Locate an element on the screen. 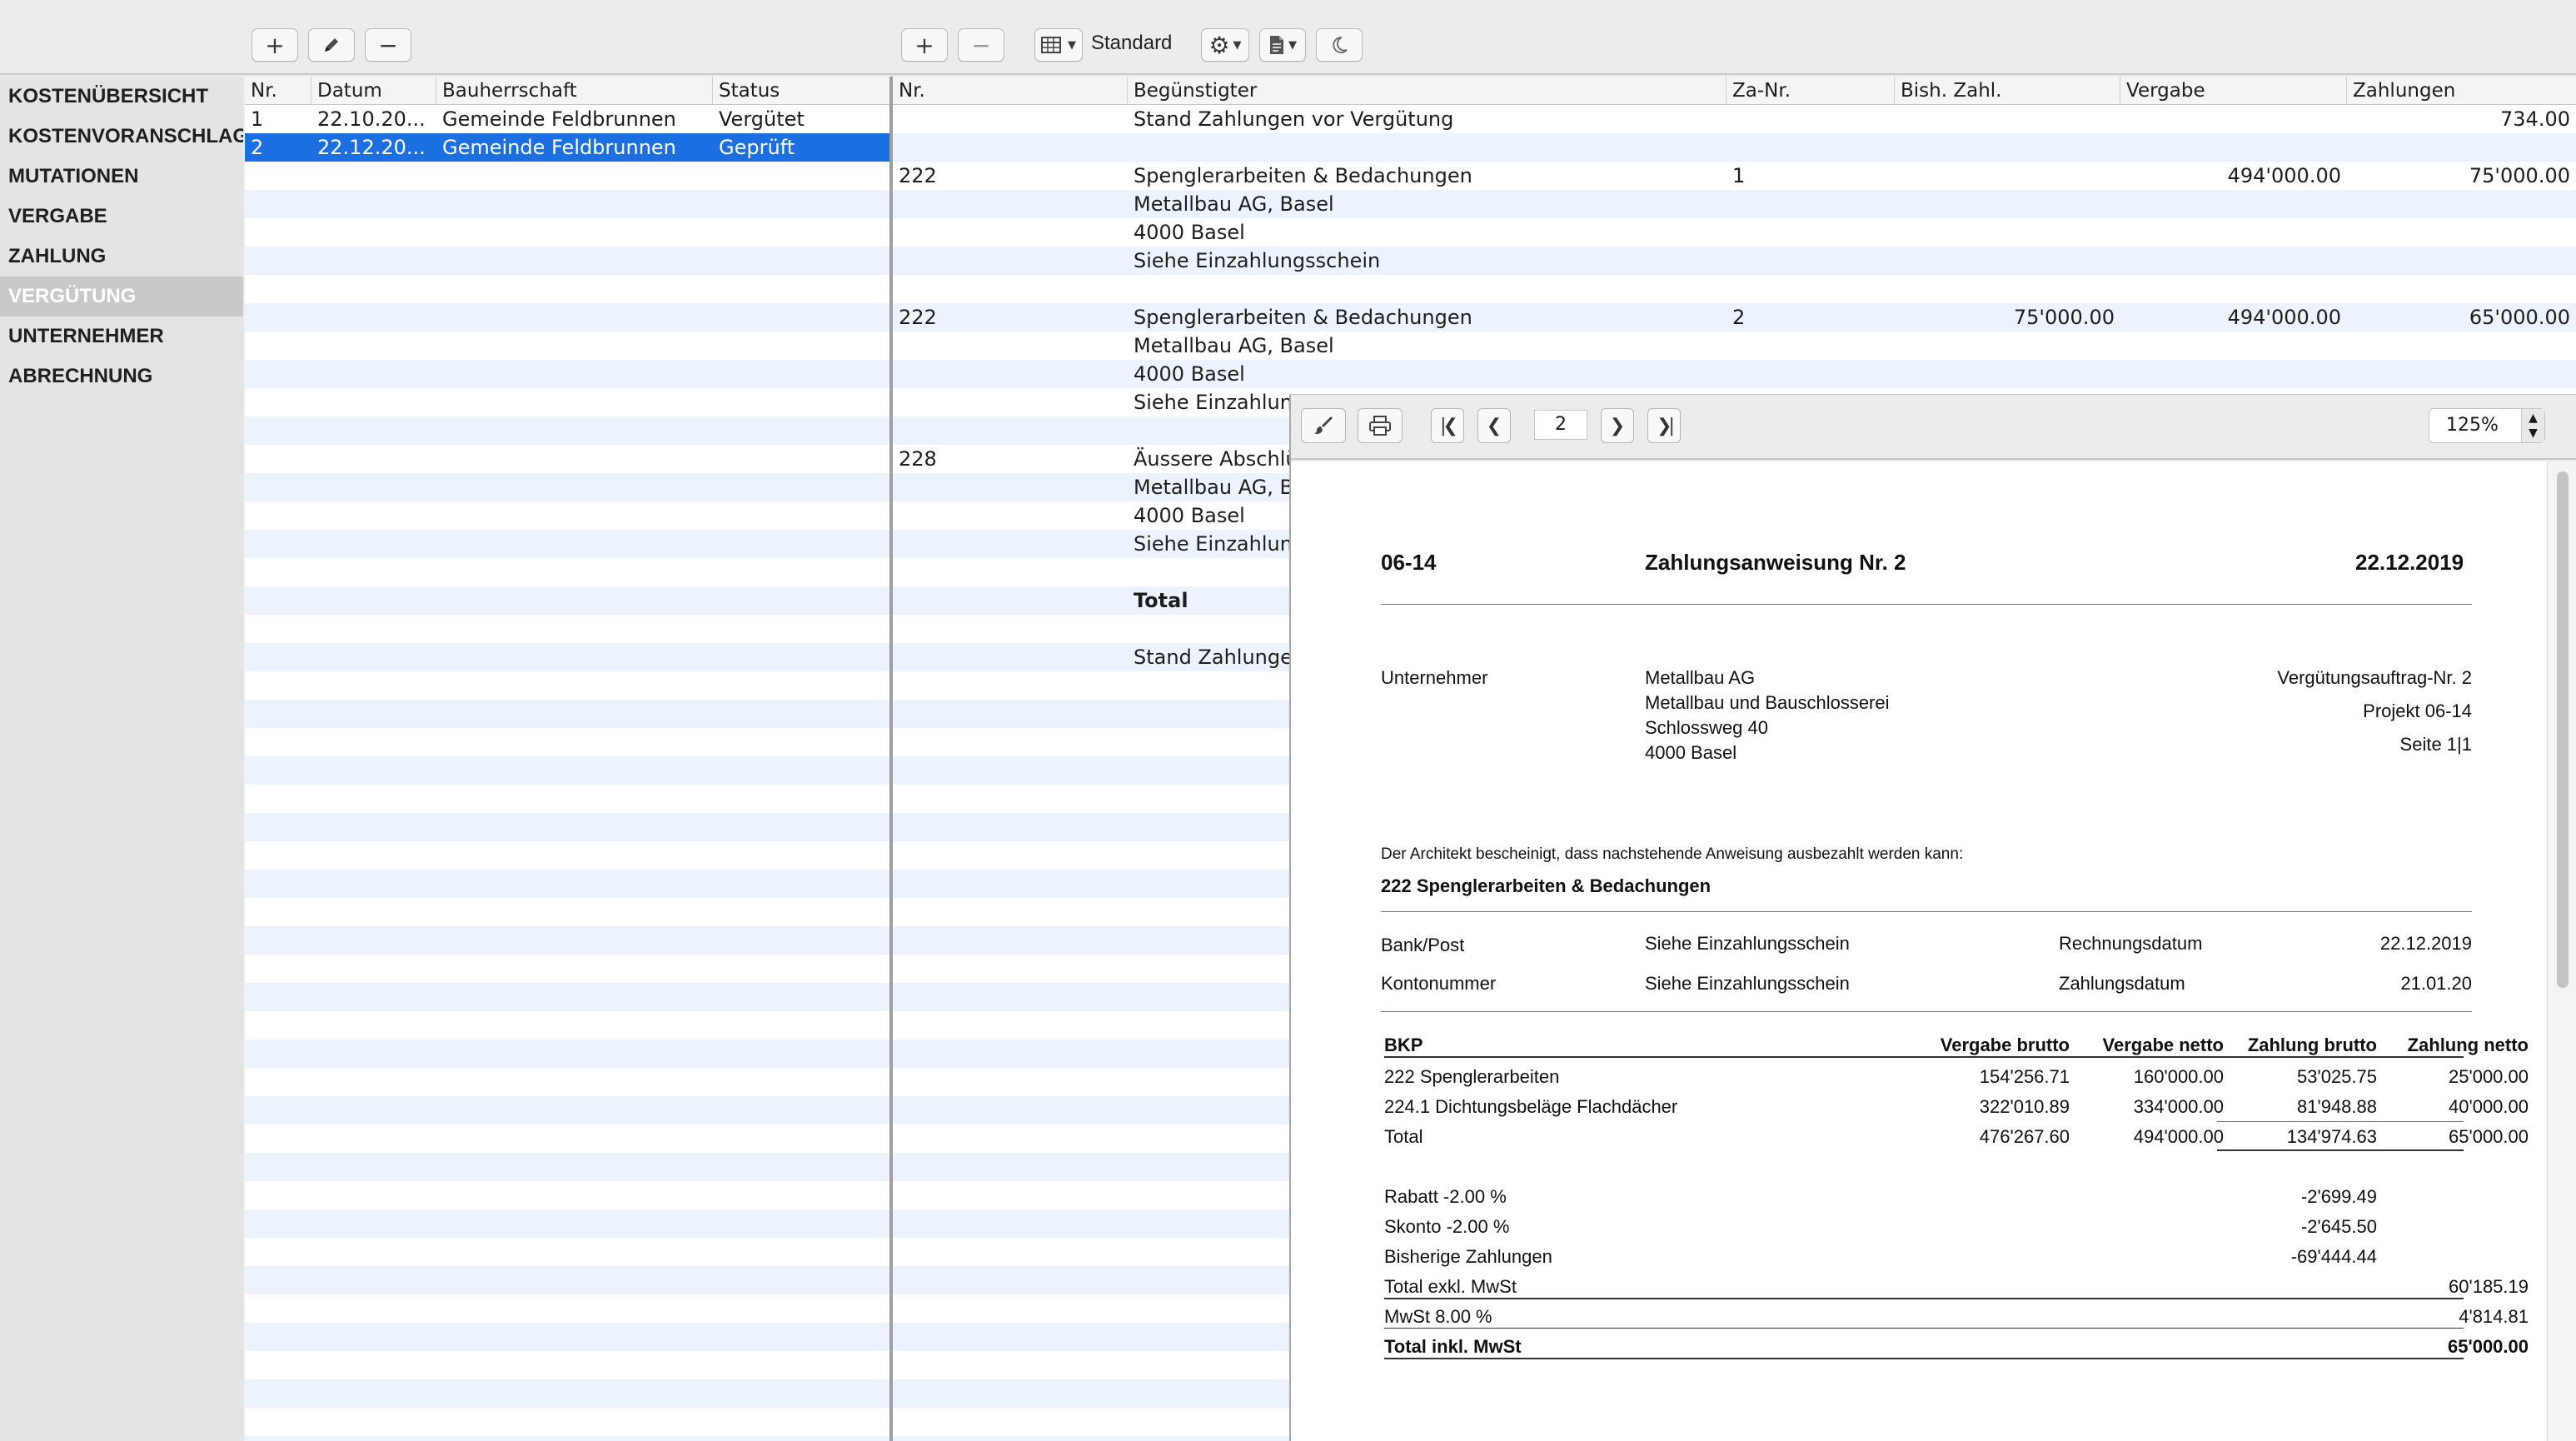 The image size is (2576, 1441). chevron-down-icon: ▼ is located at coordinates (1237, 45).